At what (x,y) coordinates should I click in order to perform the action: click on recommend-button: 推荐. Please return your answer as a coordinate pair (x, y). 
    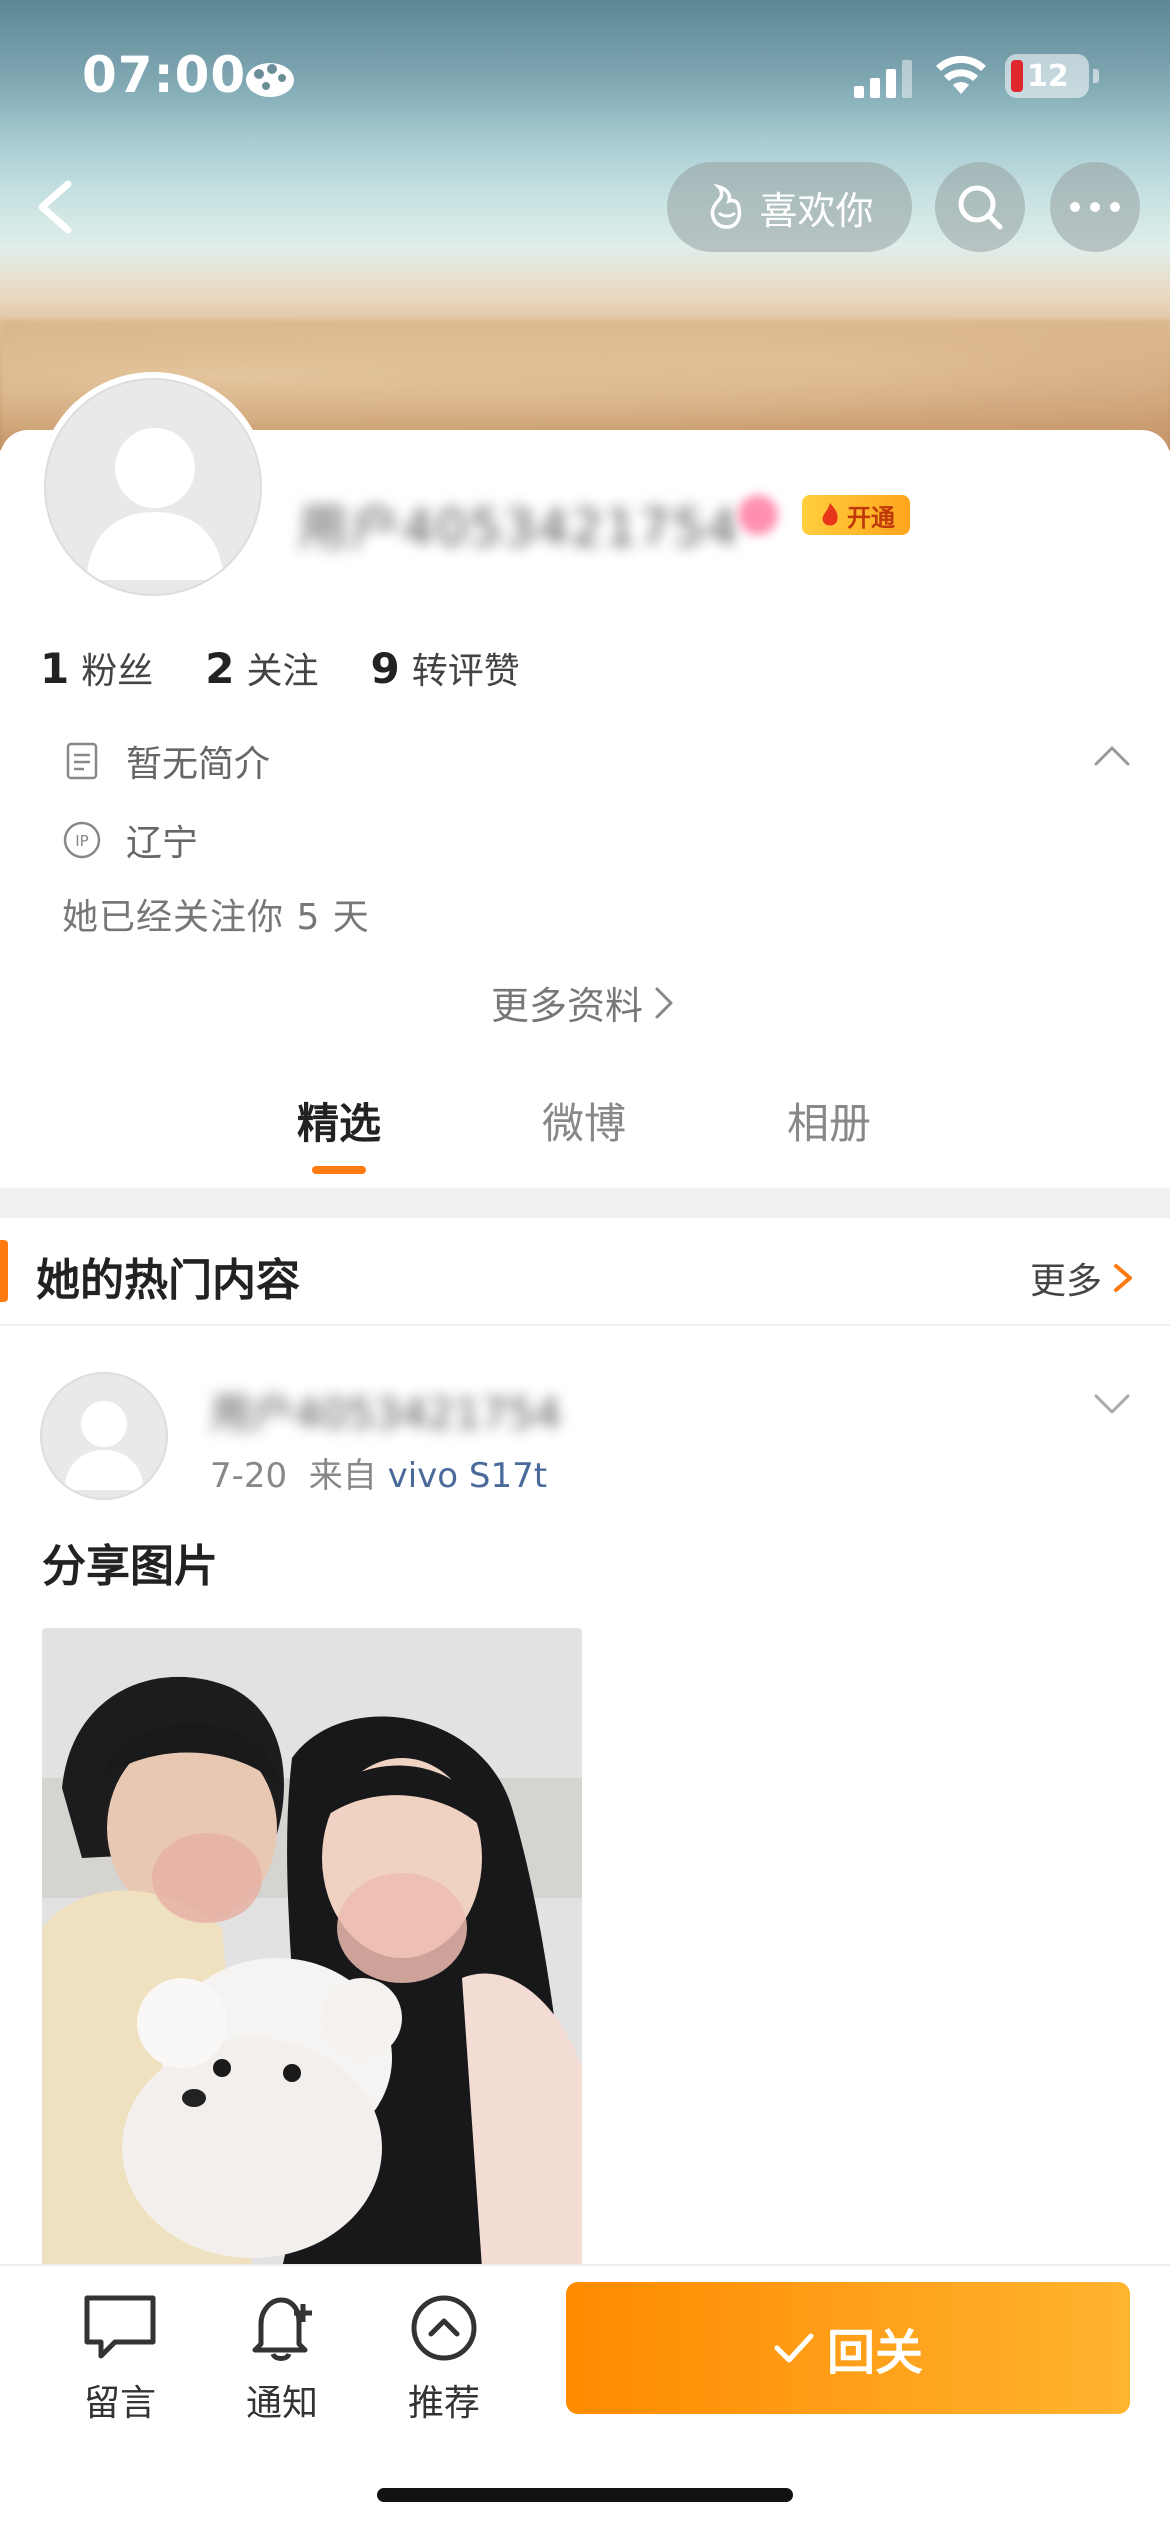
    Looking at the image, I should click on (444, 2359).